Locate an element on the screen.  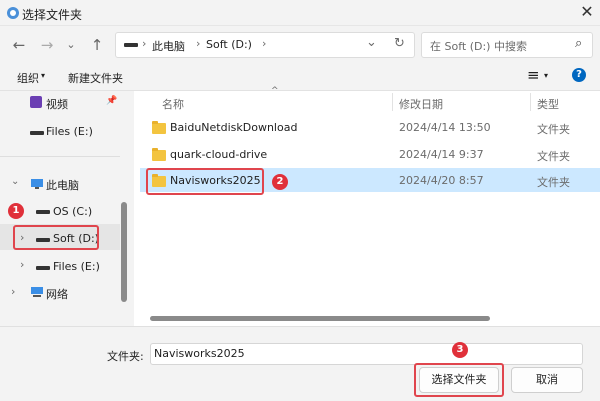
recent-locations-button: ⌄ is located at coordinates (71, 45).